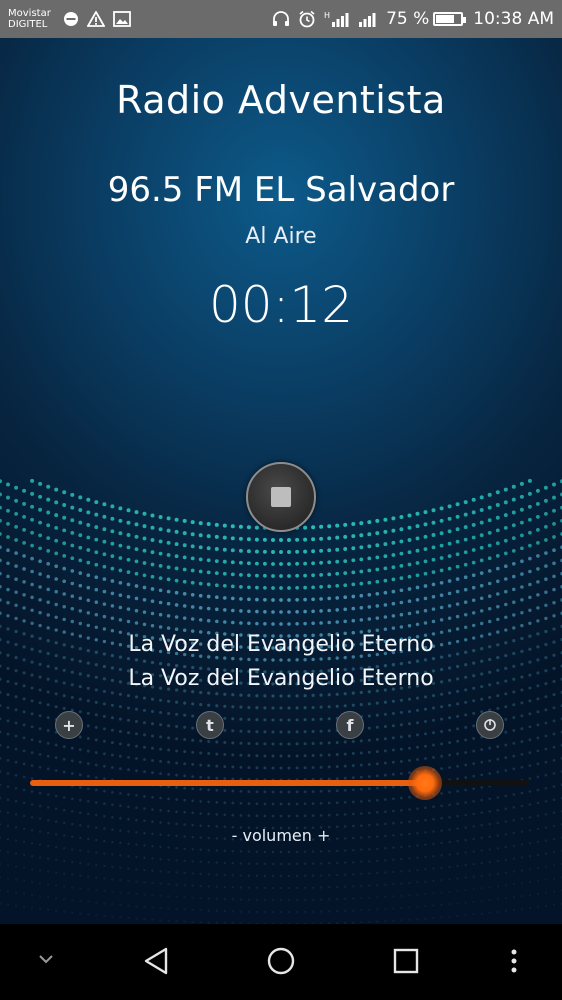 This screenshot has height=1000, width=562. What do you see at coordinates (450, 19) in the screenshot?
I see `battery-icon` at bounding box center [450, 19].